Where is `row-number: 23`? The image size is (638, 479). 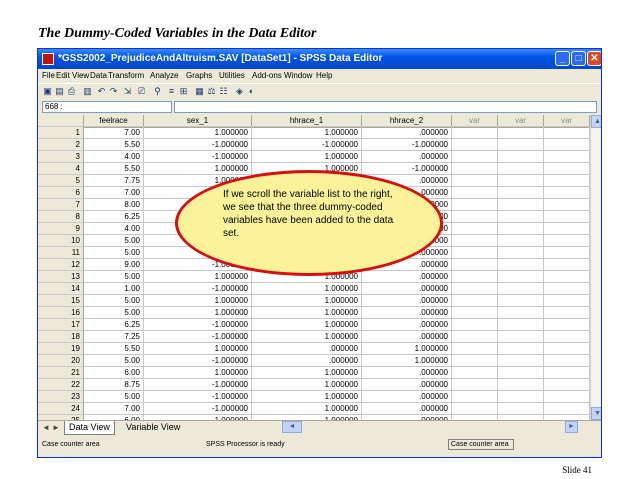
row-number: 23 is located at coordinates (61, 397).